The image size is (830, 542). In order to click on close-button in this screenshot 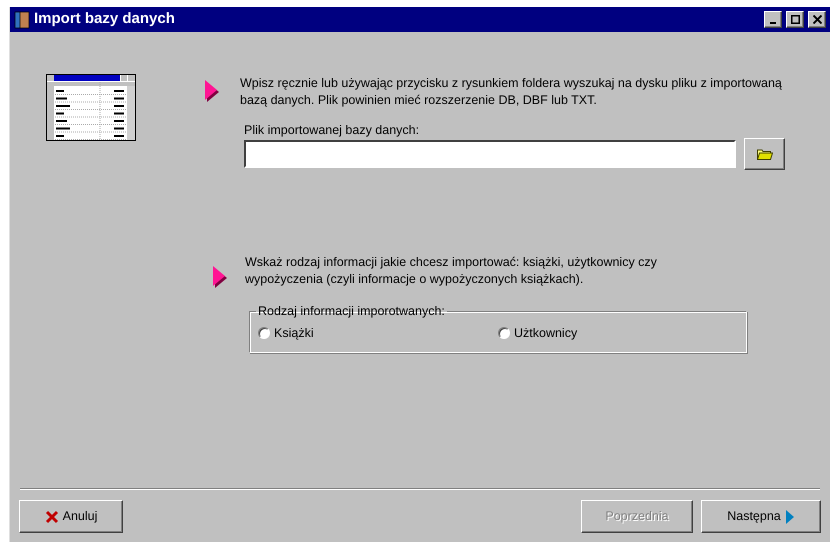, I will do `click(817, 19)`.